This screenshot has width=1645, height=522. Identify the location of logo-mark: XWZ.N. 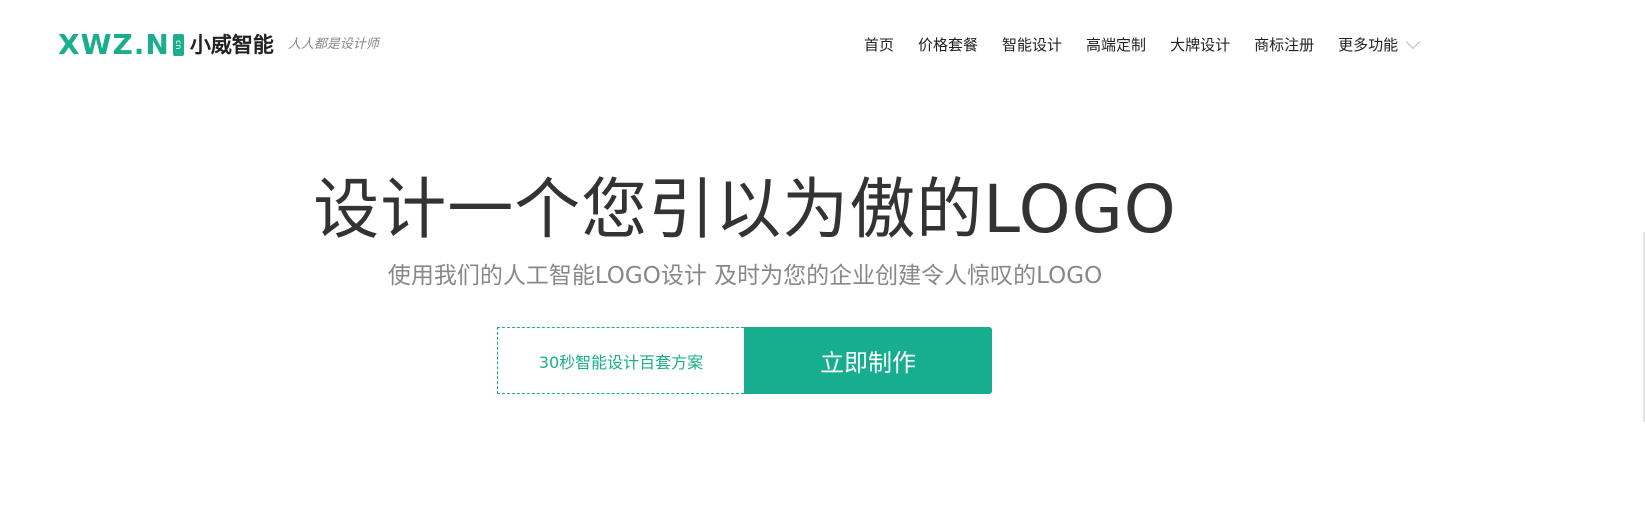
(114, 44).